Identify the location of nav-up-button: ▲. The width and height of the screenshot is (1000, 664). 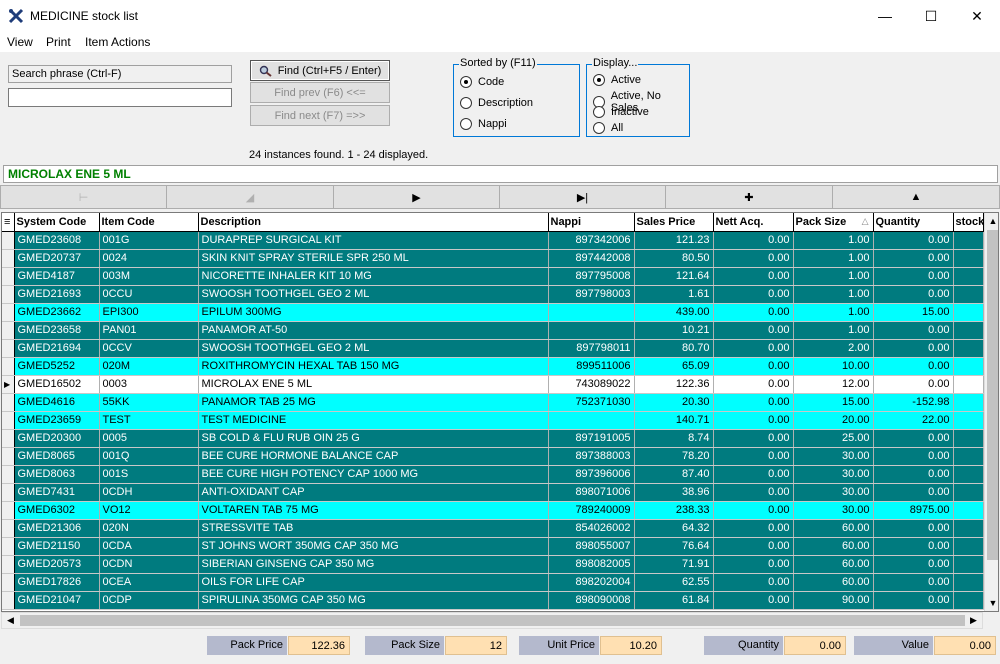
(916, 197).